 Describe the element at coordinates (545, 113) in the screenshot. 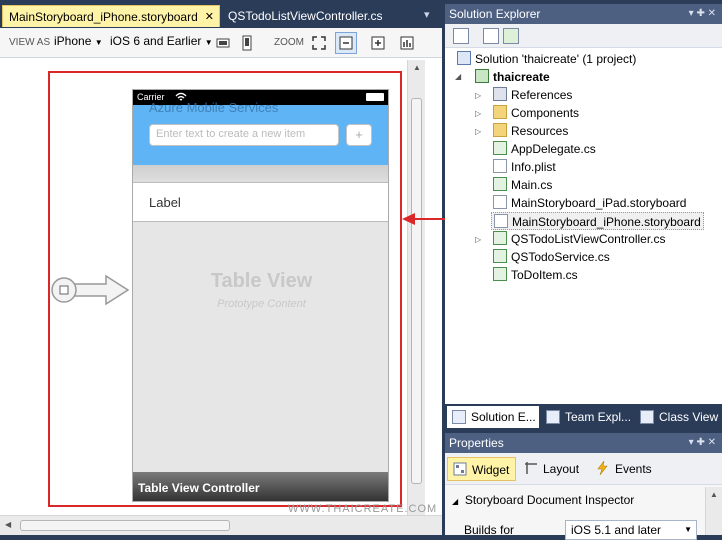

I see `tree-node-label: Components` at that location.